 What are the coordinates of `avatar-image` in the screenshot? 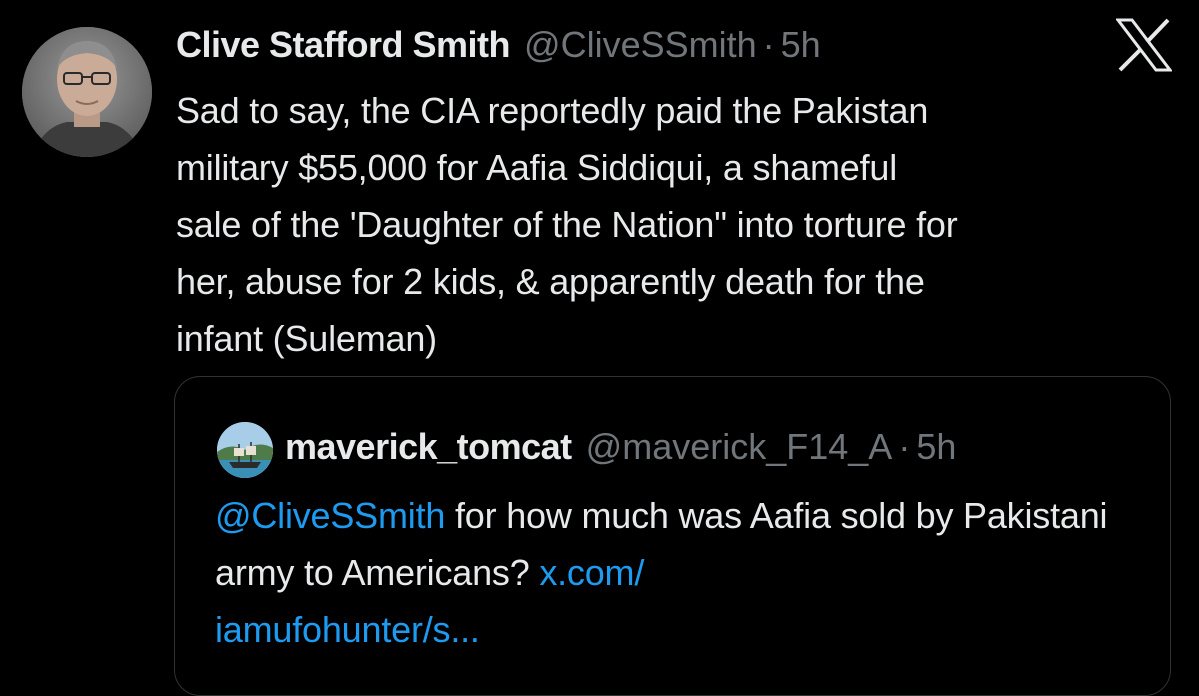 It's located at (87, 92).